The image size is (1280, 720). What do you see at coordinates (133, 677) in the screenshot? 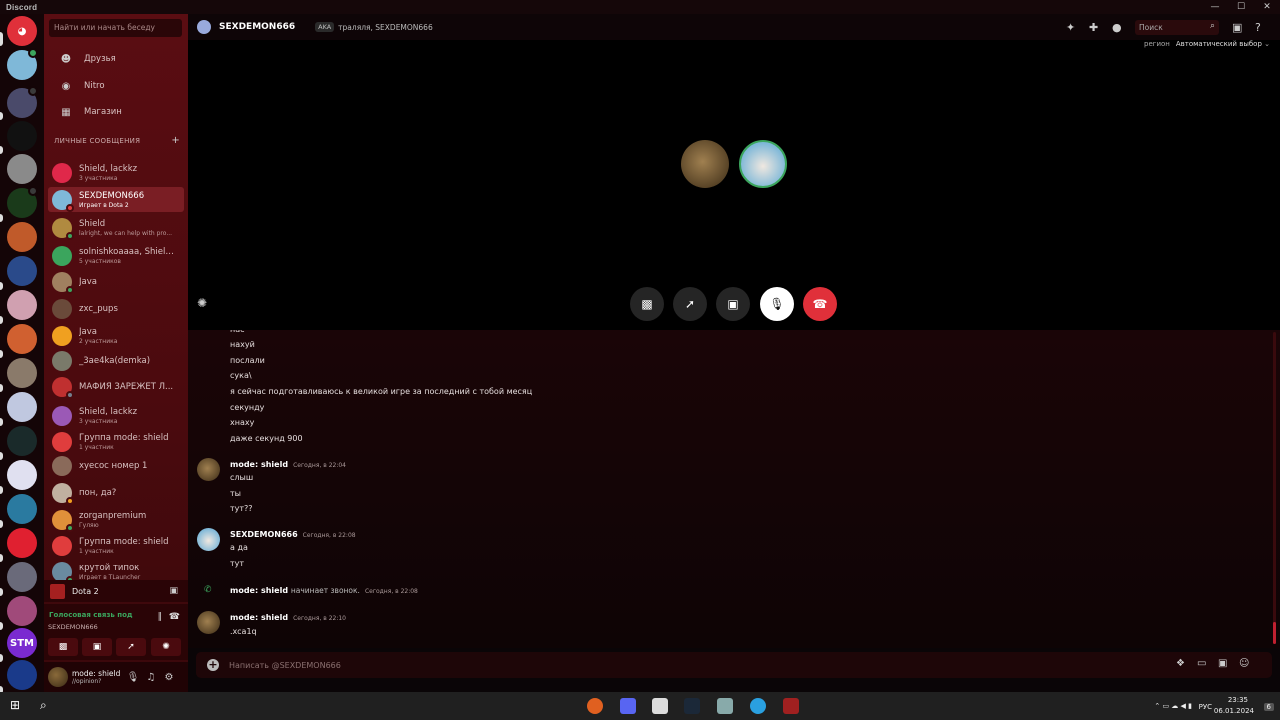
I see `microphone-icon: 🎙` at bounding box center [133, 677].